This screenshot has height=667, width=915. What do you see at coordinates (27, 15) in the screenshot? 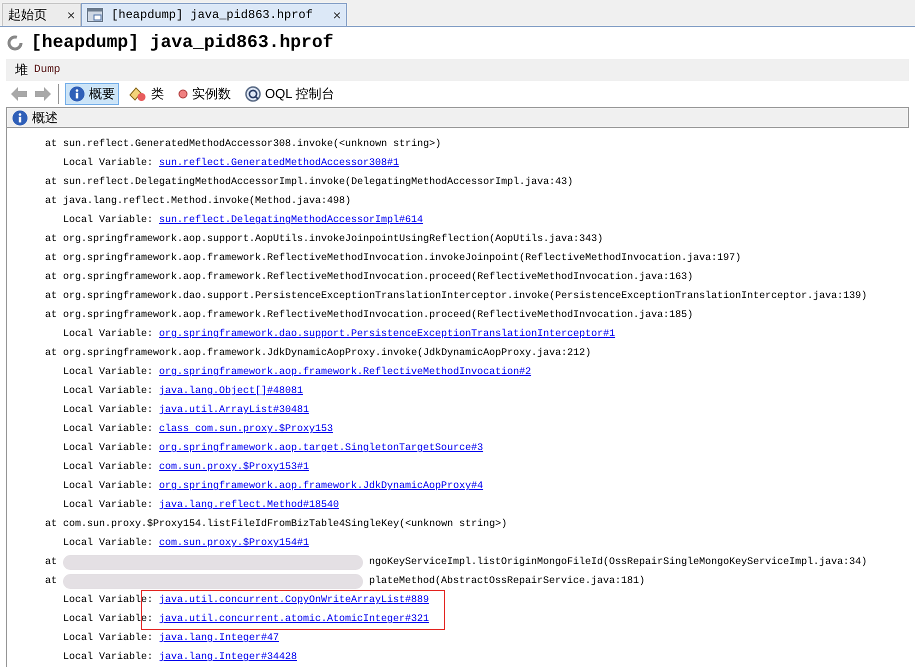
I see `tab-label: 起始页` at bounding box center [27, 15].